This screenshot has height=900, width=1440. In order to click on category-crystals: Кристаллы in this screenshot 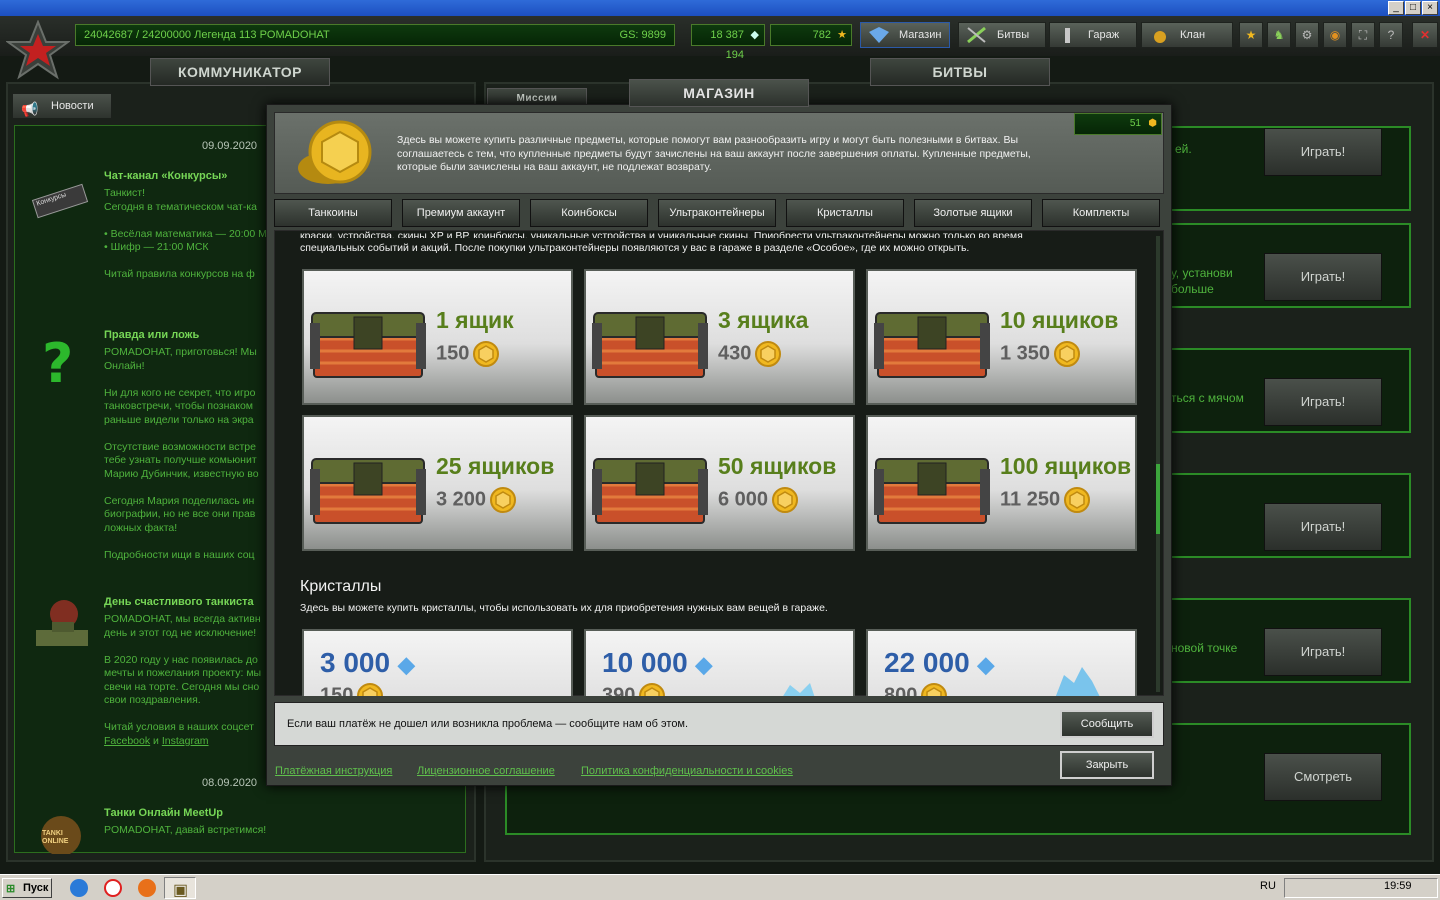, I will do `click(845, 213)`.